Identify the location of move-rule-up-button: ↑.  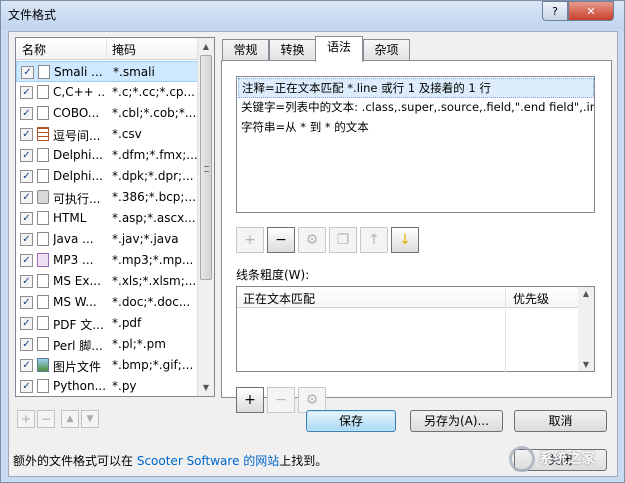
(374, 240).